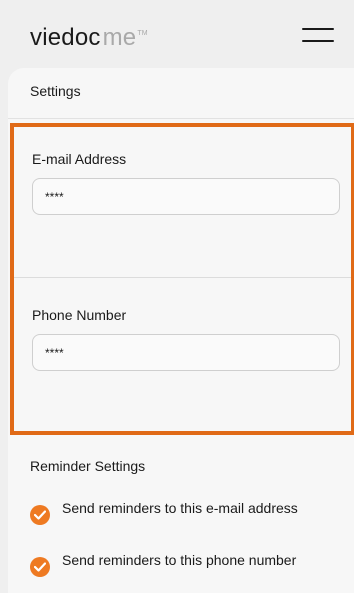  Describe the element at coordinates (177, 34) in the screenshot. I see `header: viedocmeTM` at that location.